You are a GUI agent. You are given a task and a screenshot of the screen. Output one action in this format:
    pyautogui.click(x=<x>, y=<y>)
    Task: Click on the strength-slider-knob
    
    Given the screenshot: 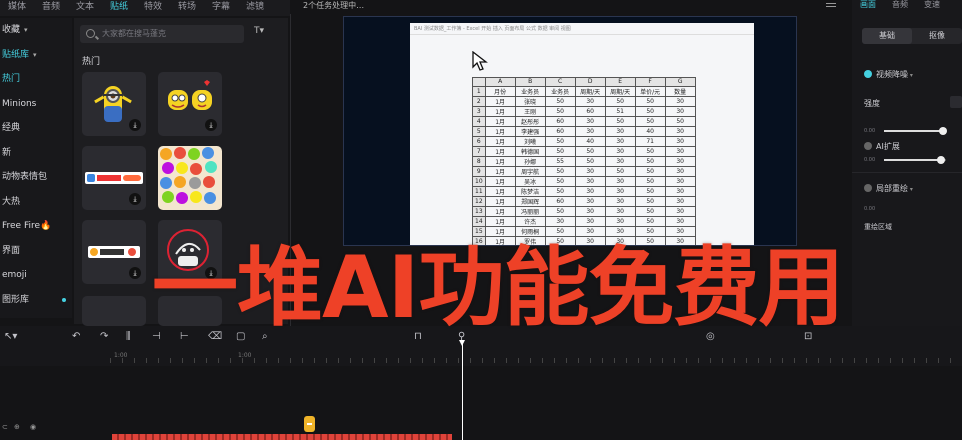 What is the action you would take?
    pyautogui.click(x=942, y=131)
    